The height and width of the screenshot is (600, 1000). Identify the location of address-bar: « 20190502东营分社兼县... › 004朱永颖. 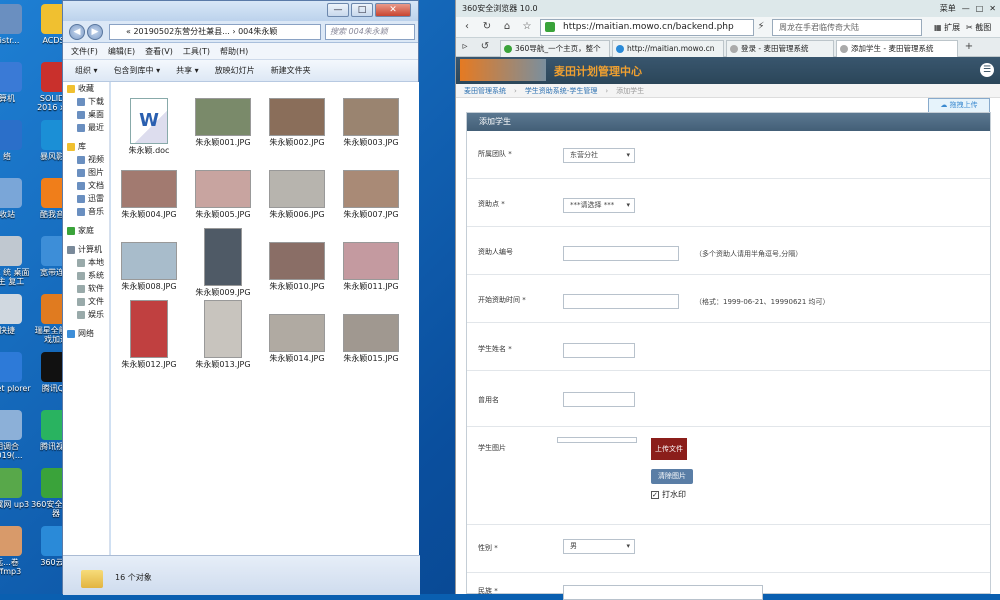
(215, 32).